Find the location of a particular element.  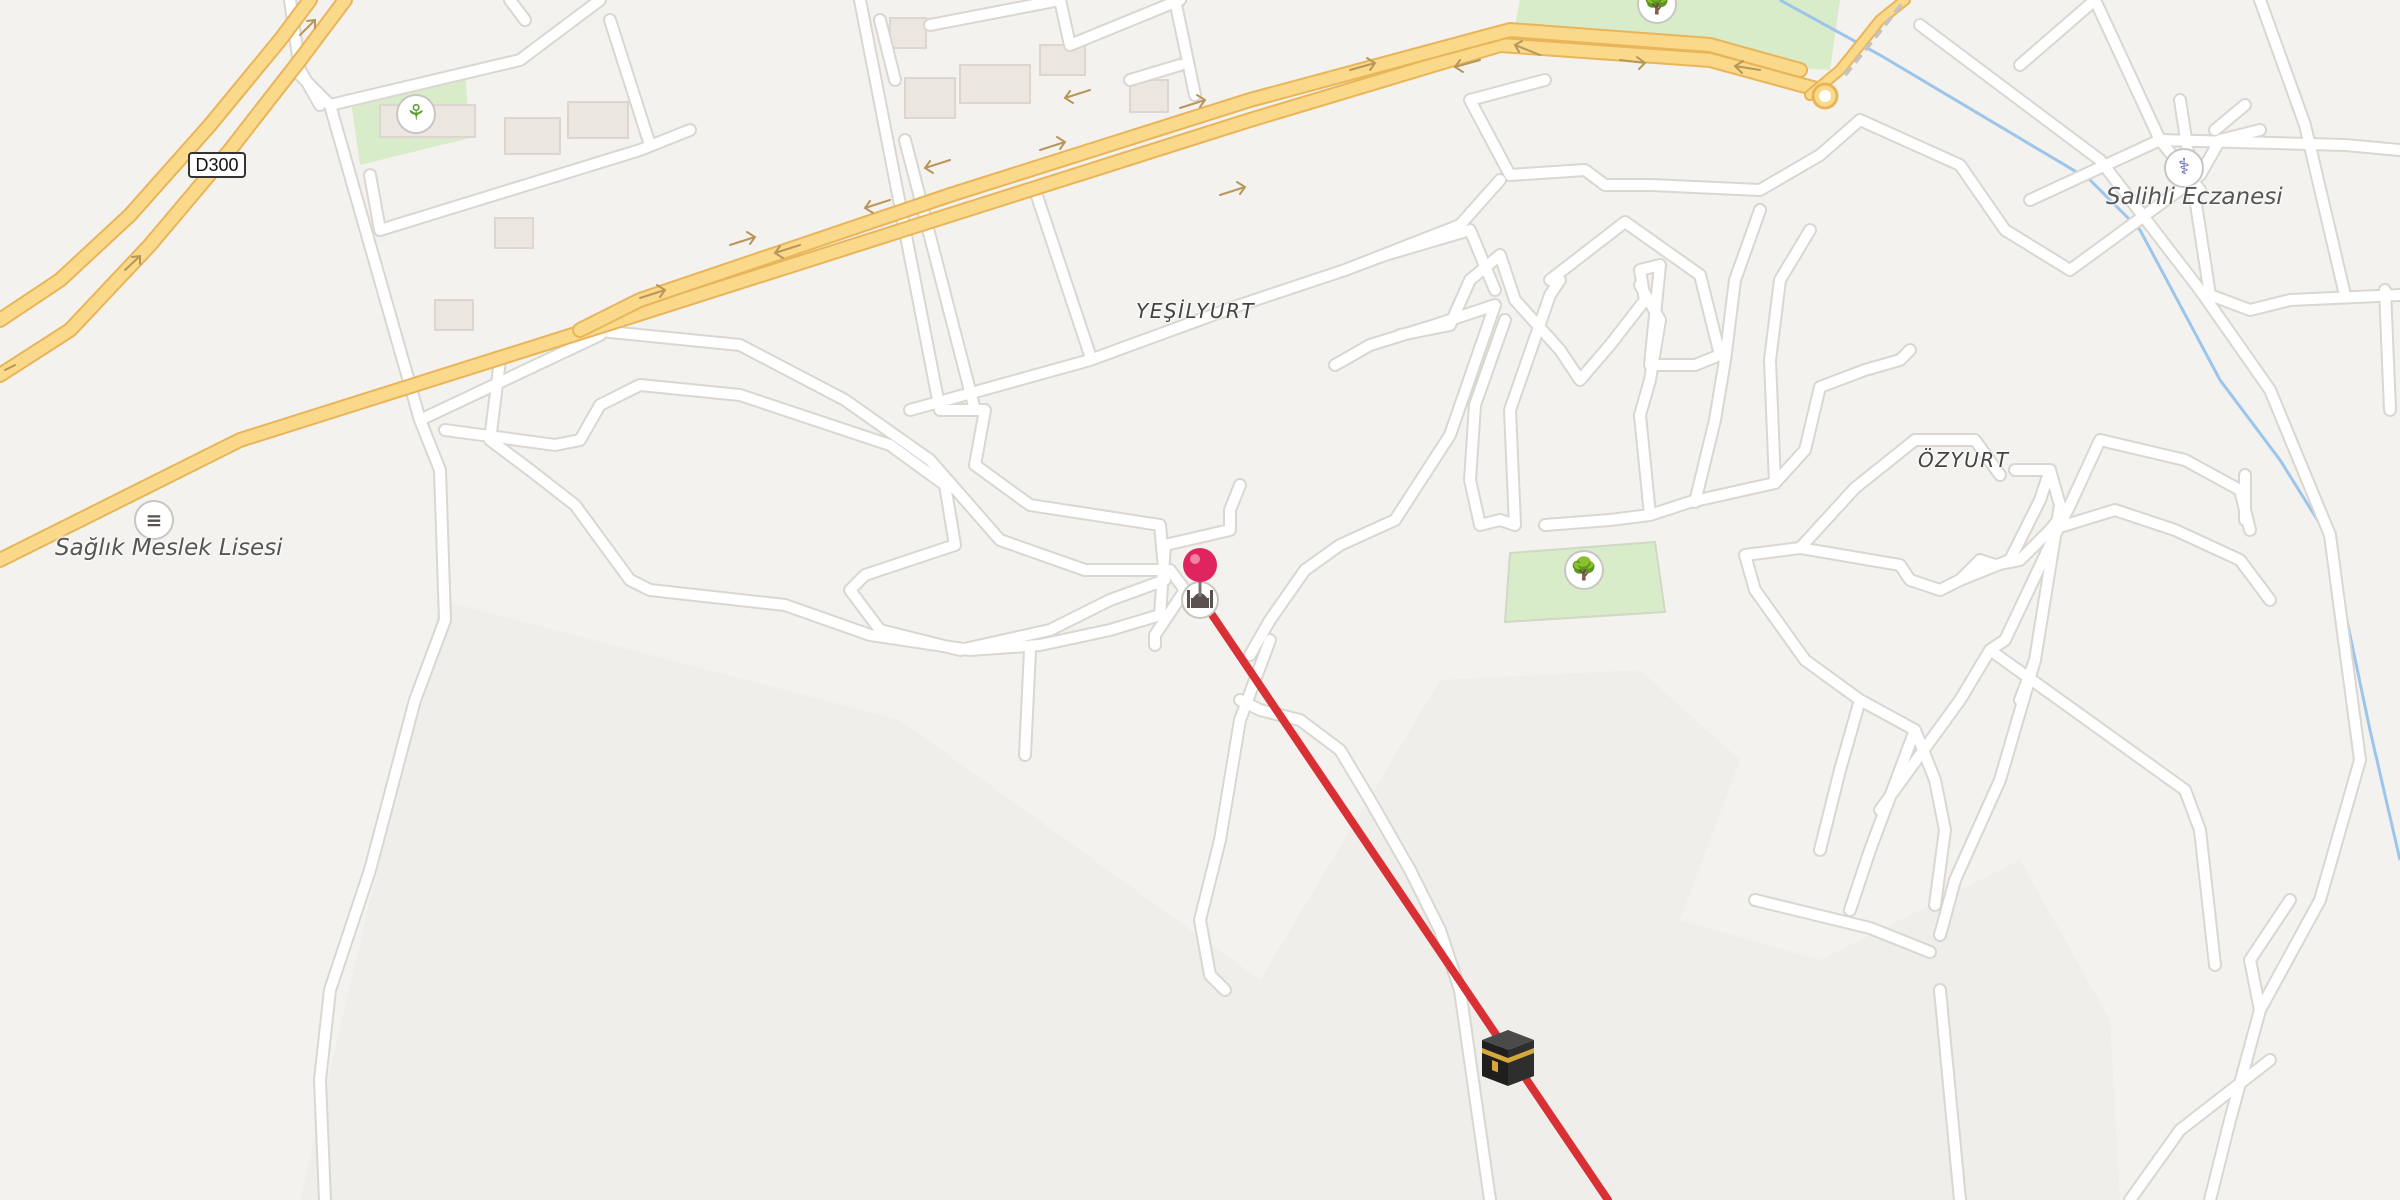

road-shield-d300: D300 is located at coordinates (217, 165).